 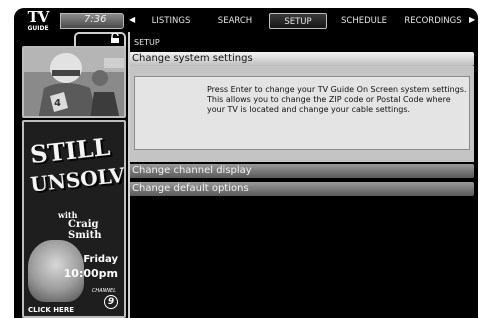 I want to click on channel-number-badge: 9, so click(x=111, y=302).